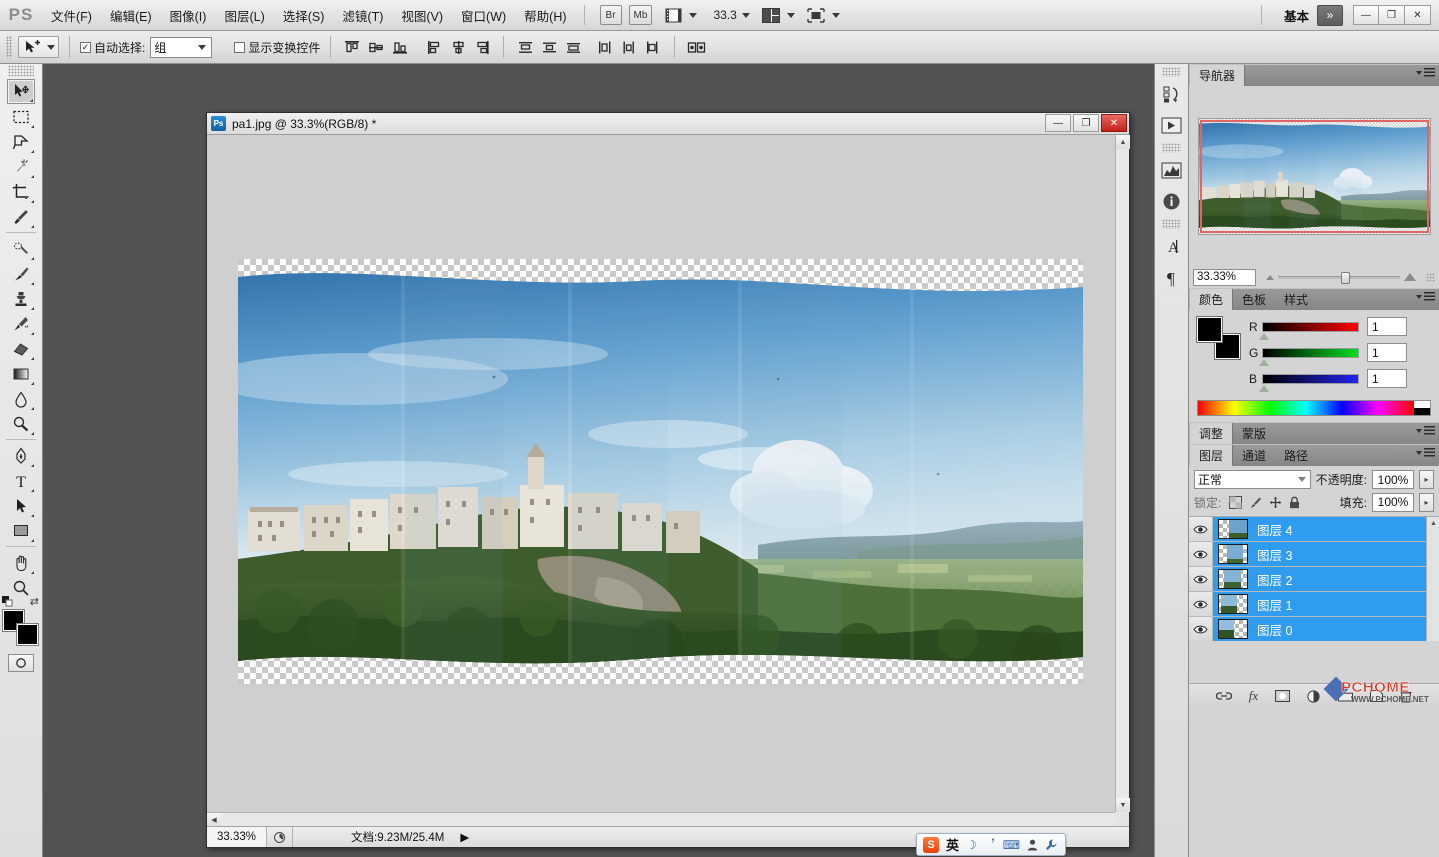 The width and height of the screenshot is (1439, 857). What do you see at coordinates (971, 845) in the screenshot?
I see `ime-moon-icon: ☽` at bounding box center [971, 845].